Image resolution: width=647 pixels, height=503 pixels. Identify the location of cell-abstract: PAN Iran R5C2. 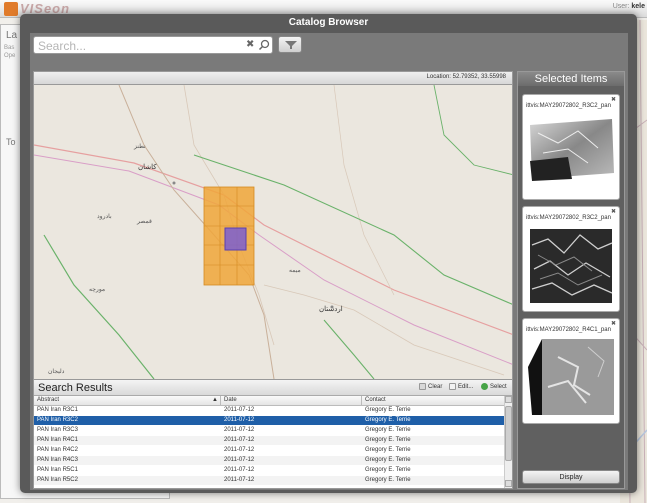
(57, 480).